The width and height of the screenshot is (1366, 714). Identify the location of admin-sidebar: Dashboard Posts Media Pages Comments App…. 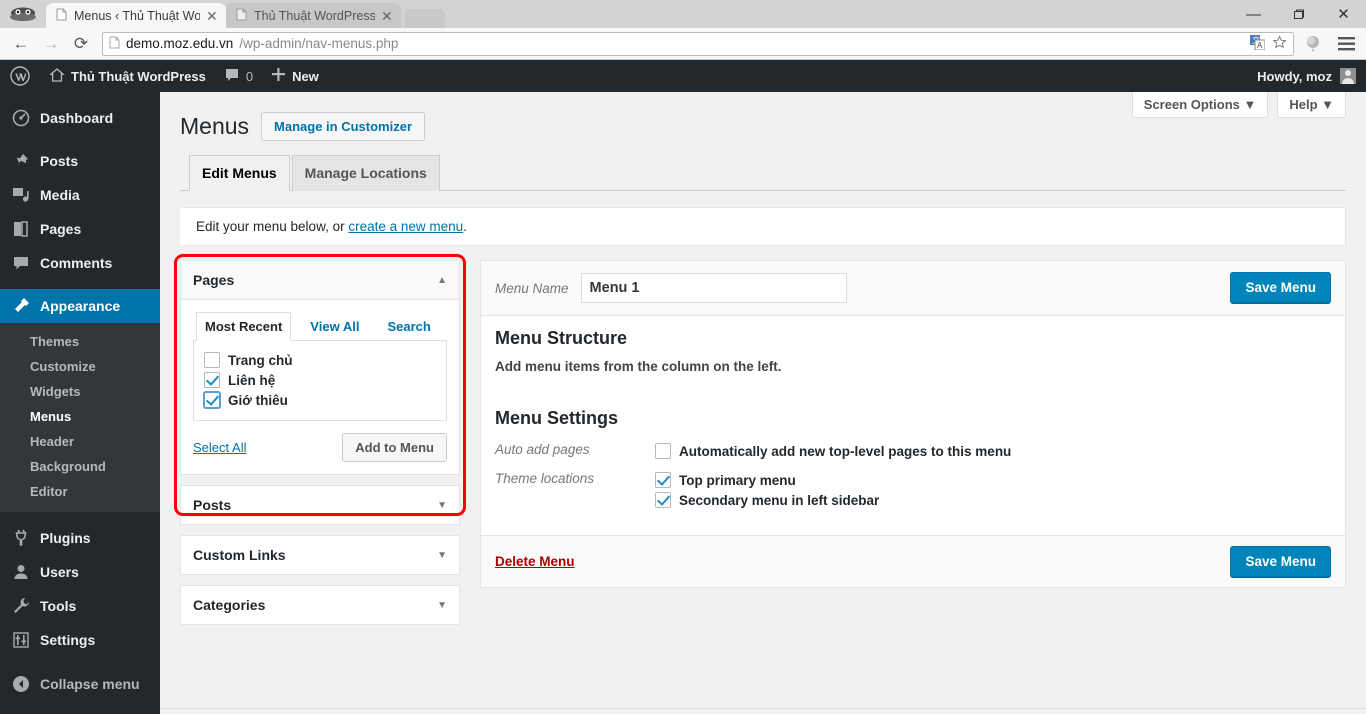
(84, 403).